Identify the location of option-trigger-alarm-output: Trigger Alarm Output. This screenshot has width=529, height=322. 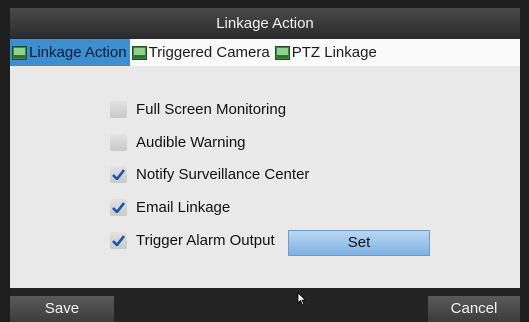
(192, 240).